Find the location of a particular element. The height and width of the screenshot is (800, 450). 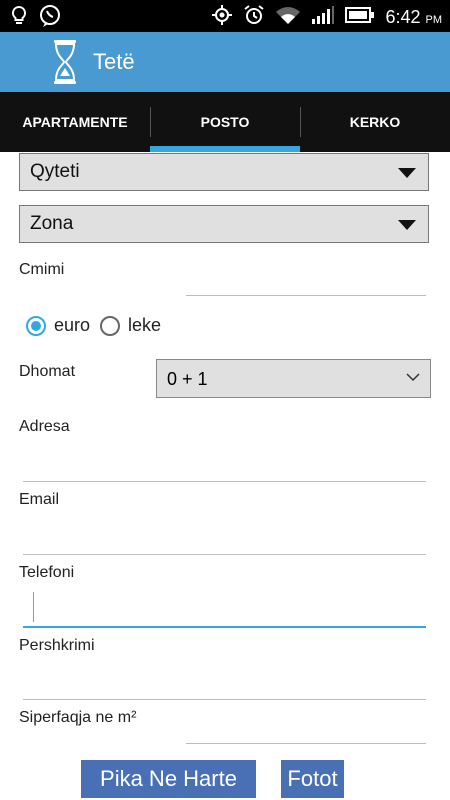

email-label: Email is located at coordinates (39, 499).